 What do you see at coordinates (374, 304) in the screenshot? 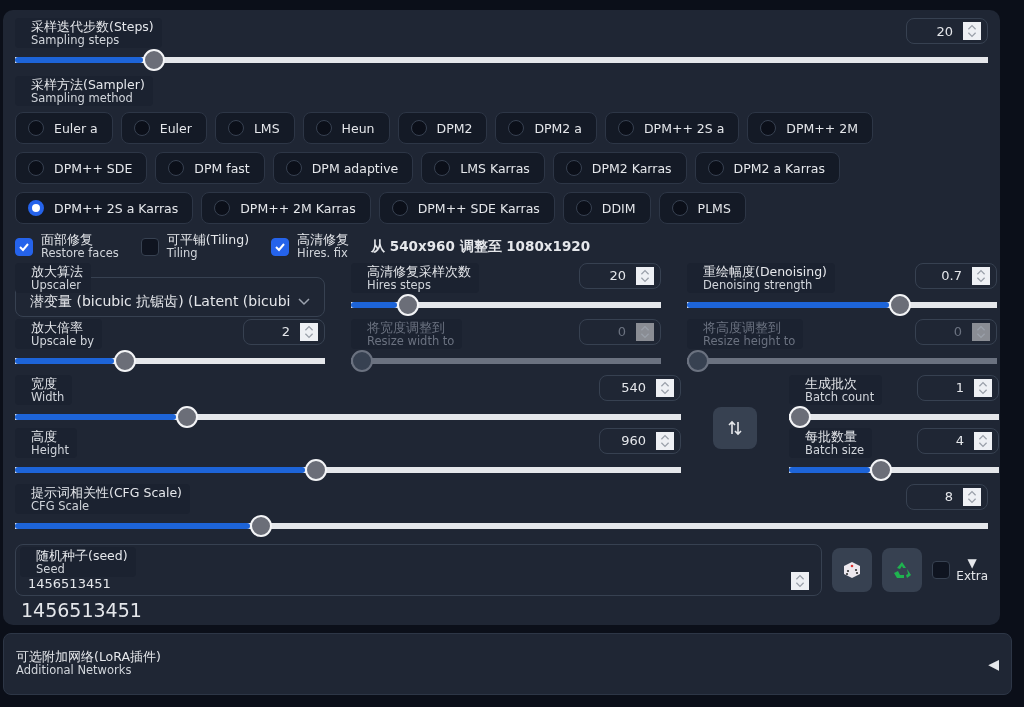
I see `slider-fill` at bounding box center [374, 304].